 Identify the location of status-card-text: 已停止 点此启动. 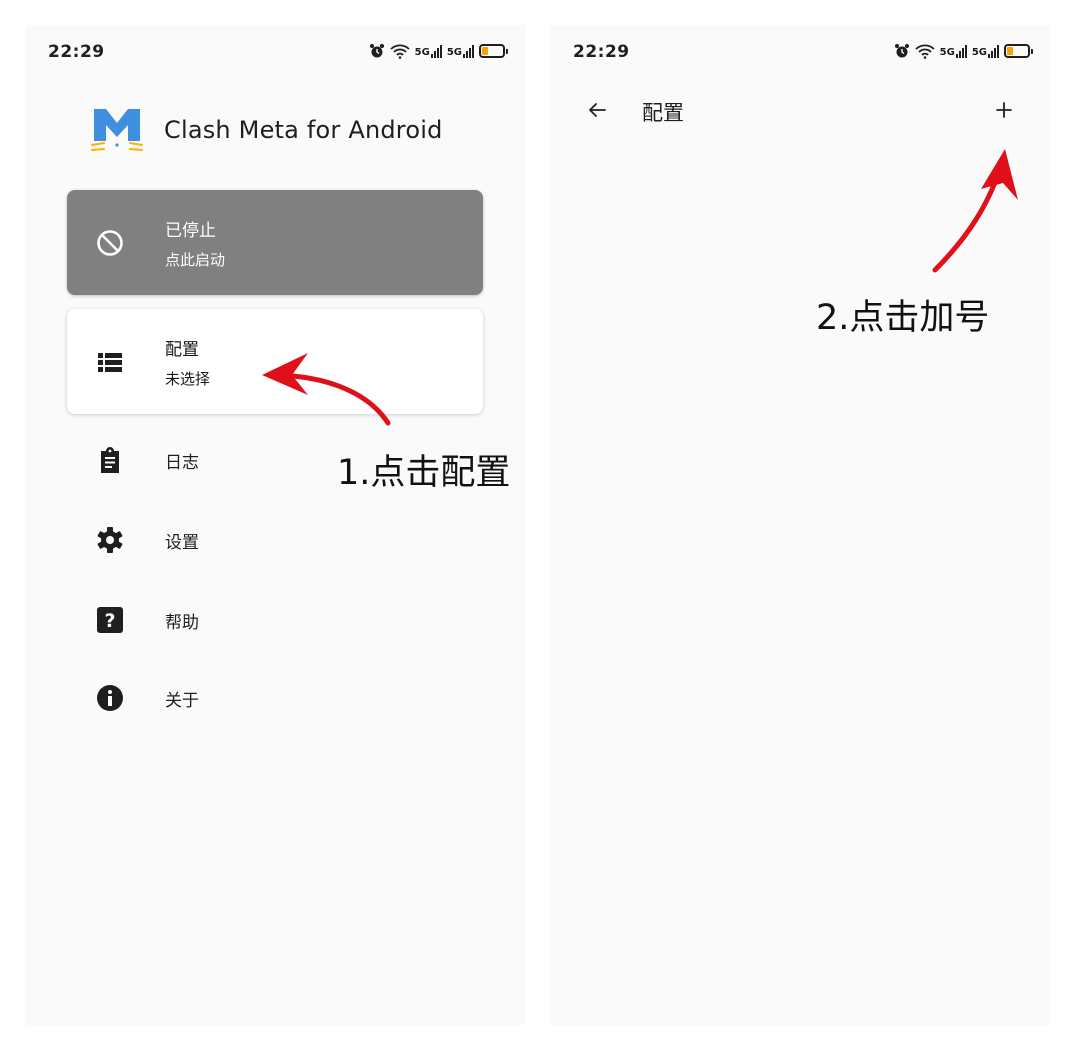
(195, 243).